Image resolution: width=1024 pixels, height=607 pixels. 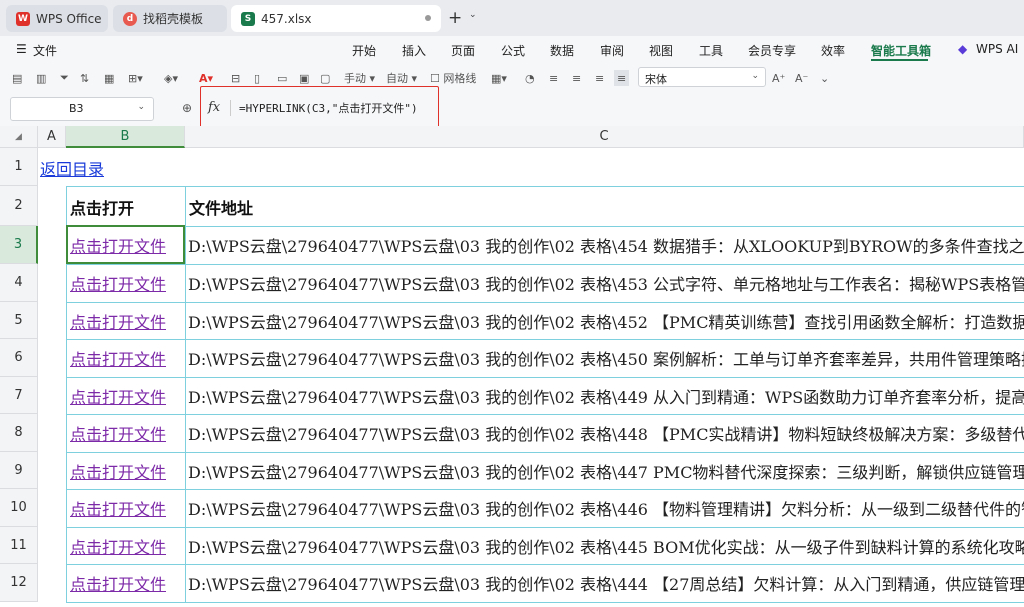 What do you see at coordinates (21, 49) in the screenshot?
I see `hamburger-menu-icon: ☰` at bounding box center [21, 49].